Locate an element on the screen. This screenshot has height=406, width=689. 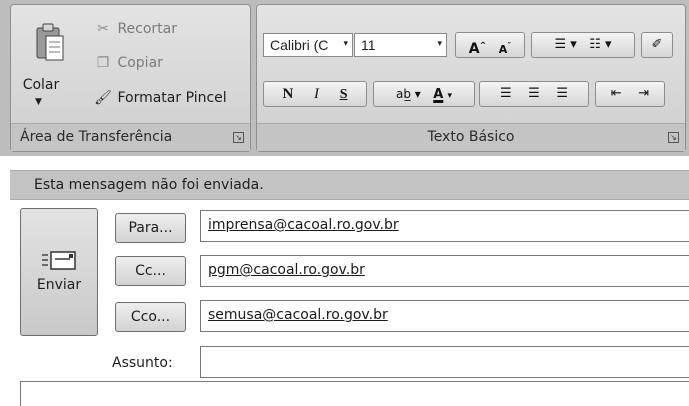
bold-button: N is located at coordinates (288, 94).